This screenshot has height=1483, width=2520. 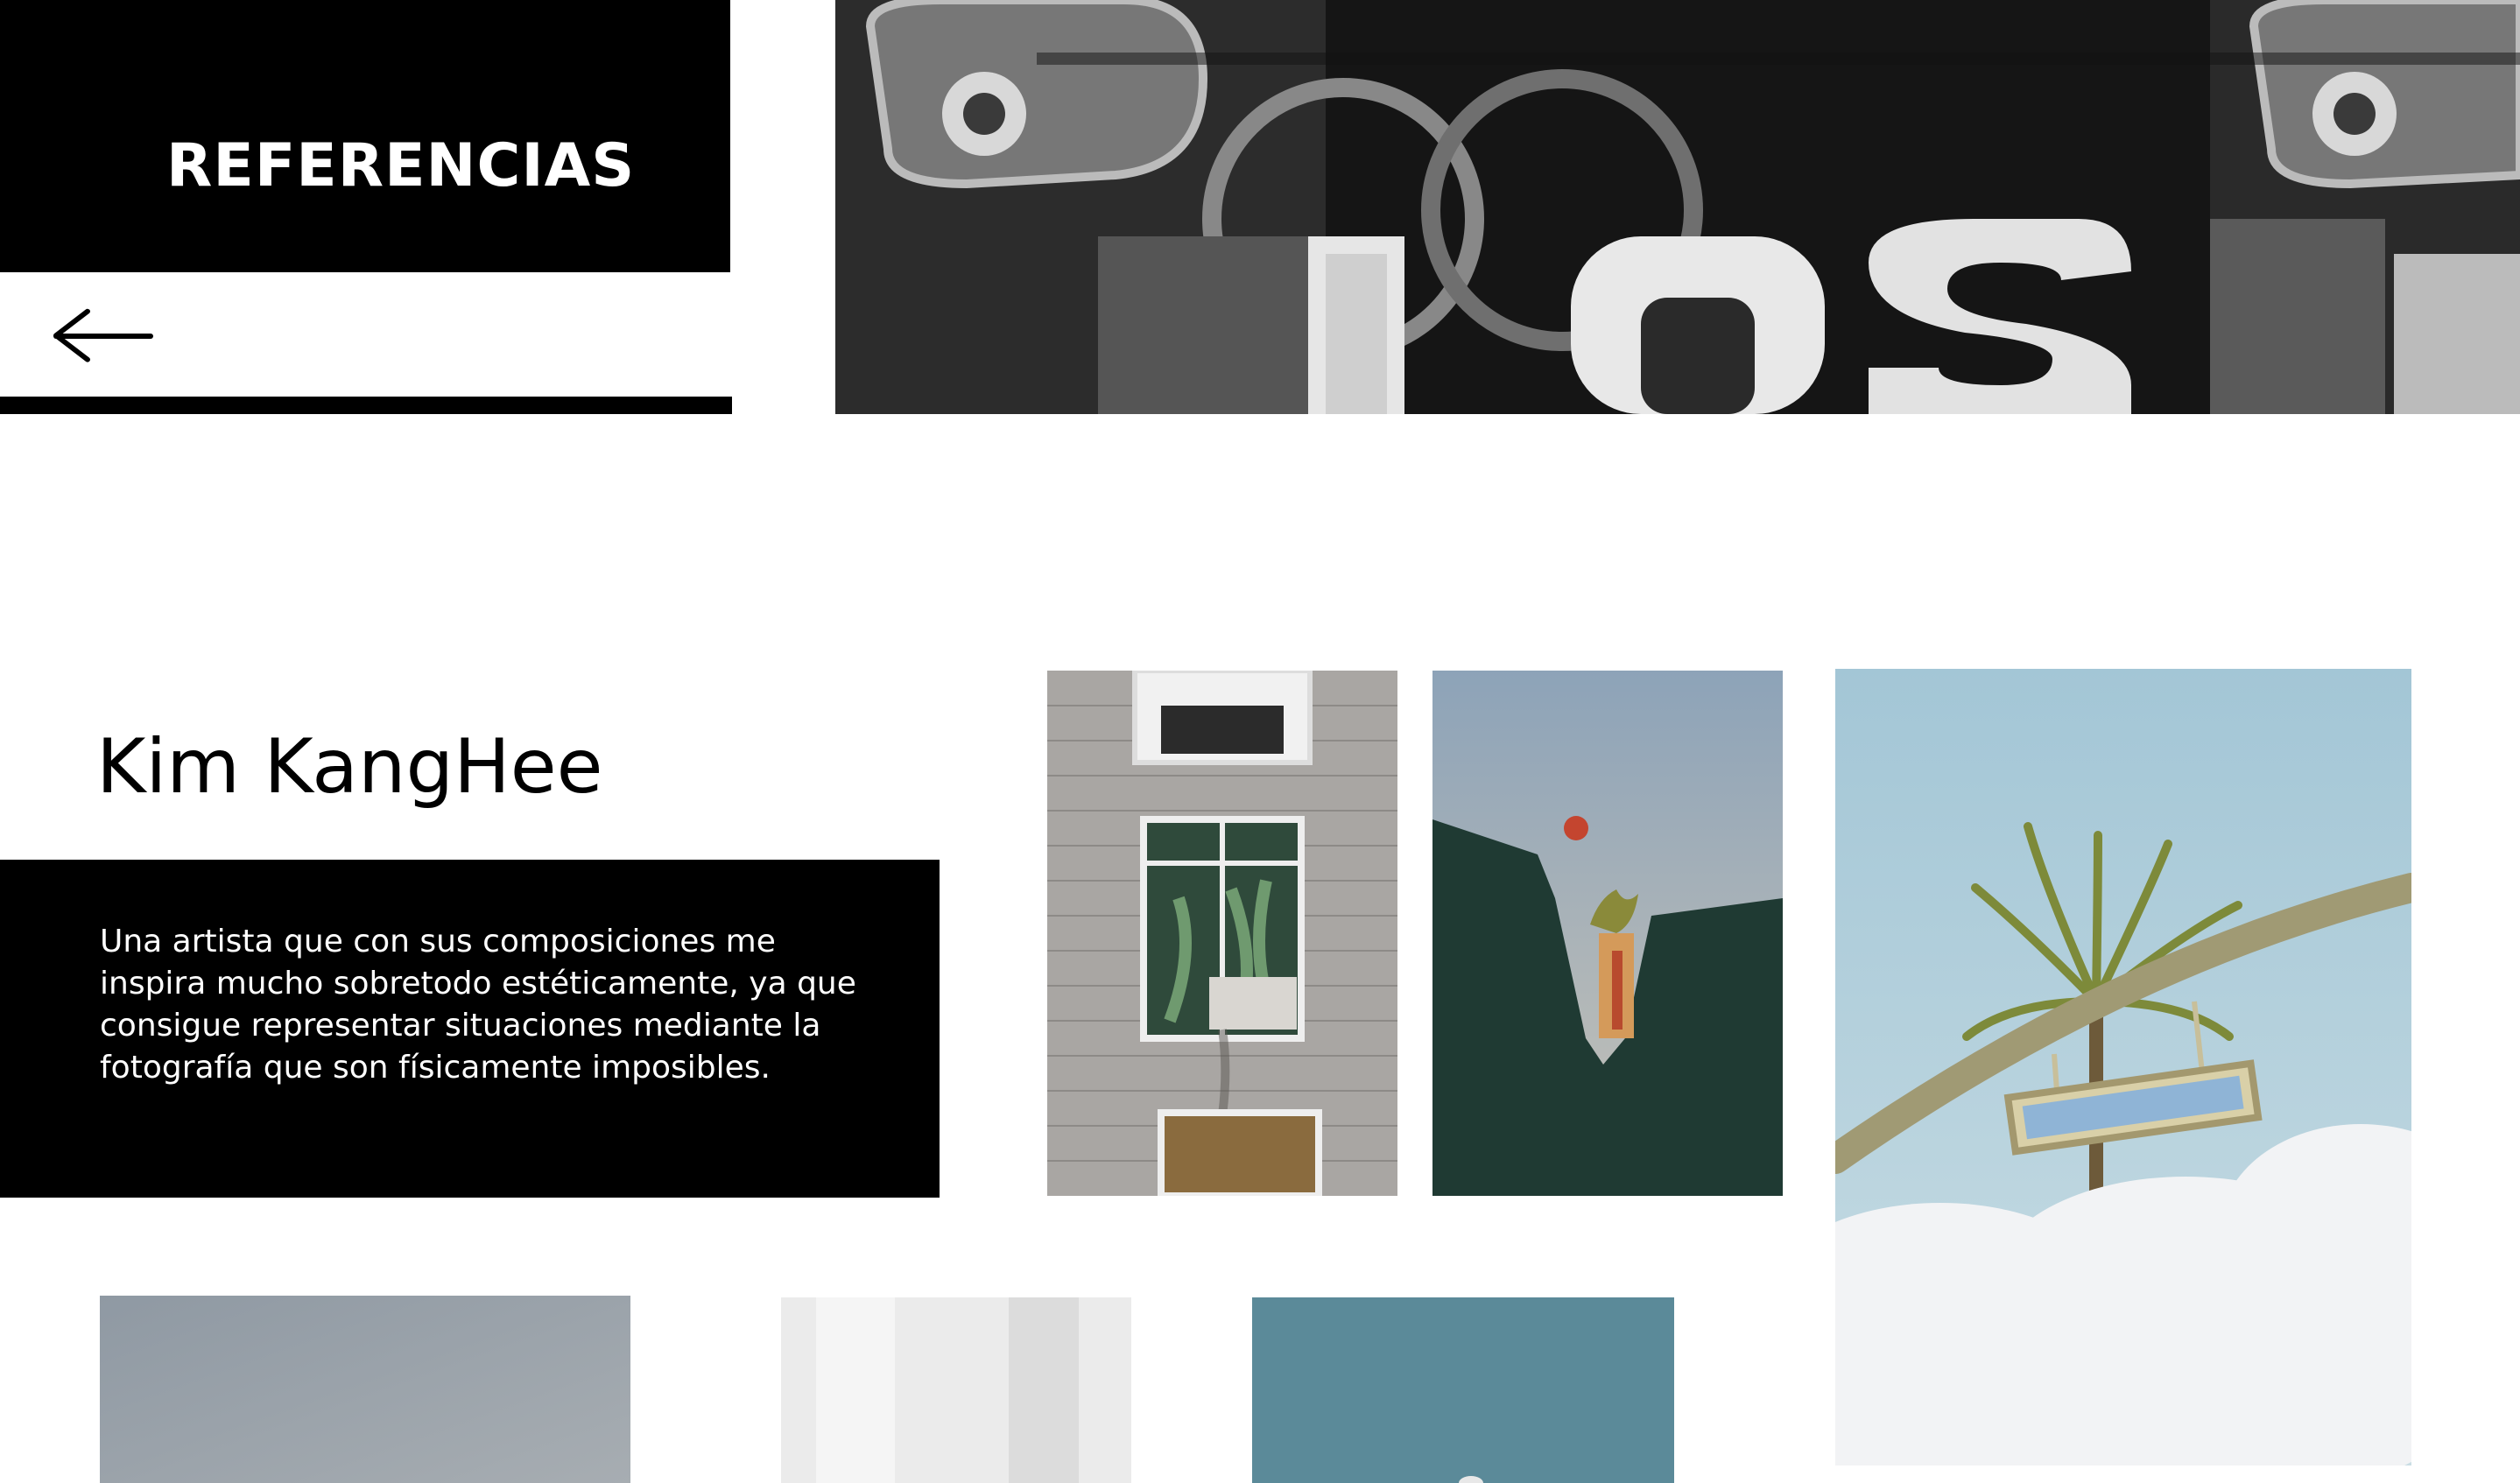 I want to click on title-block: REFERENCIAS, so click(x=365, y=136).